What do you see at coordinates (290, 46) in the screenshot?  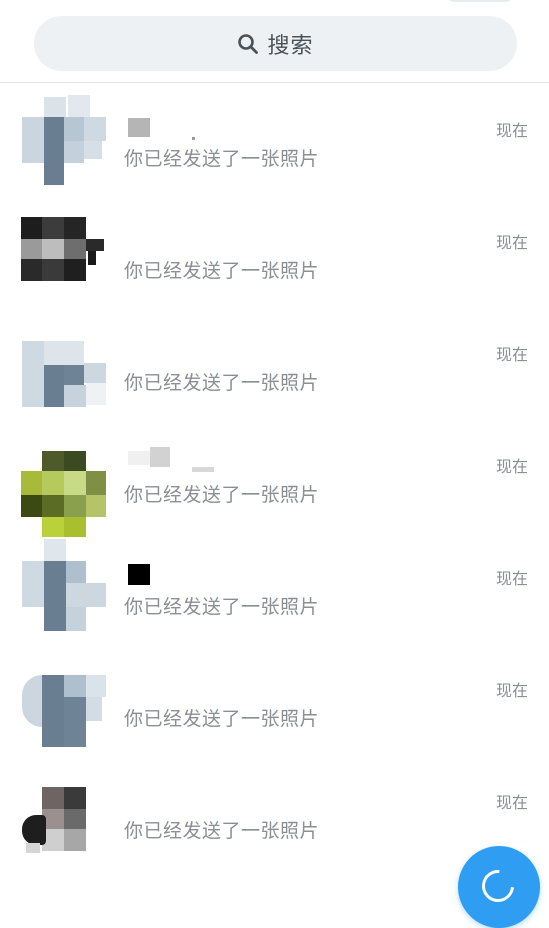 I see `search-label: 搜索` at bounding box center [290, 46].